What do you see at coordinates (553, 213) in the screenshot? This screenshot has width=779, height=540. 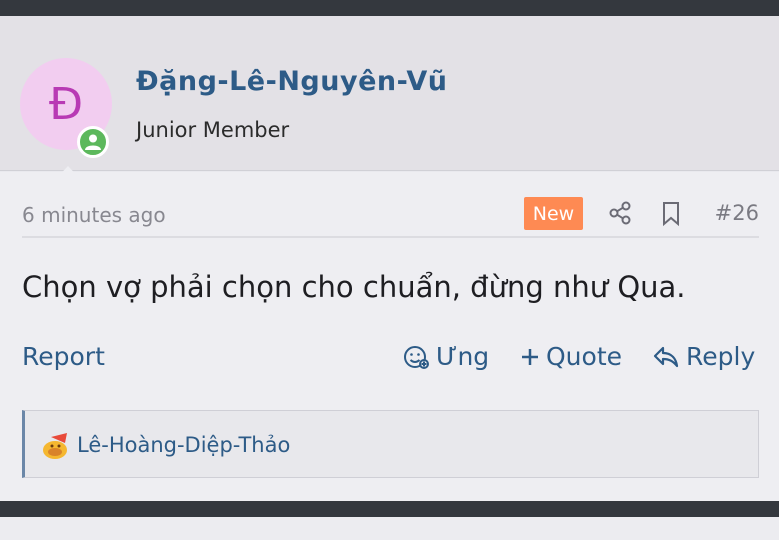 I see `new-badge: New` at bounding box center [553, 213].